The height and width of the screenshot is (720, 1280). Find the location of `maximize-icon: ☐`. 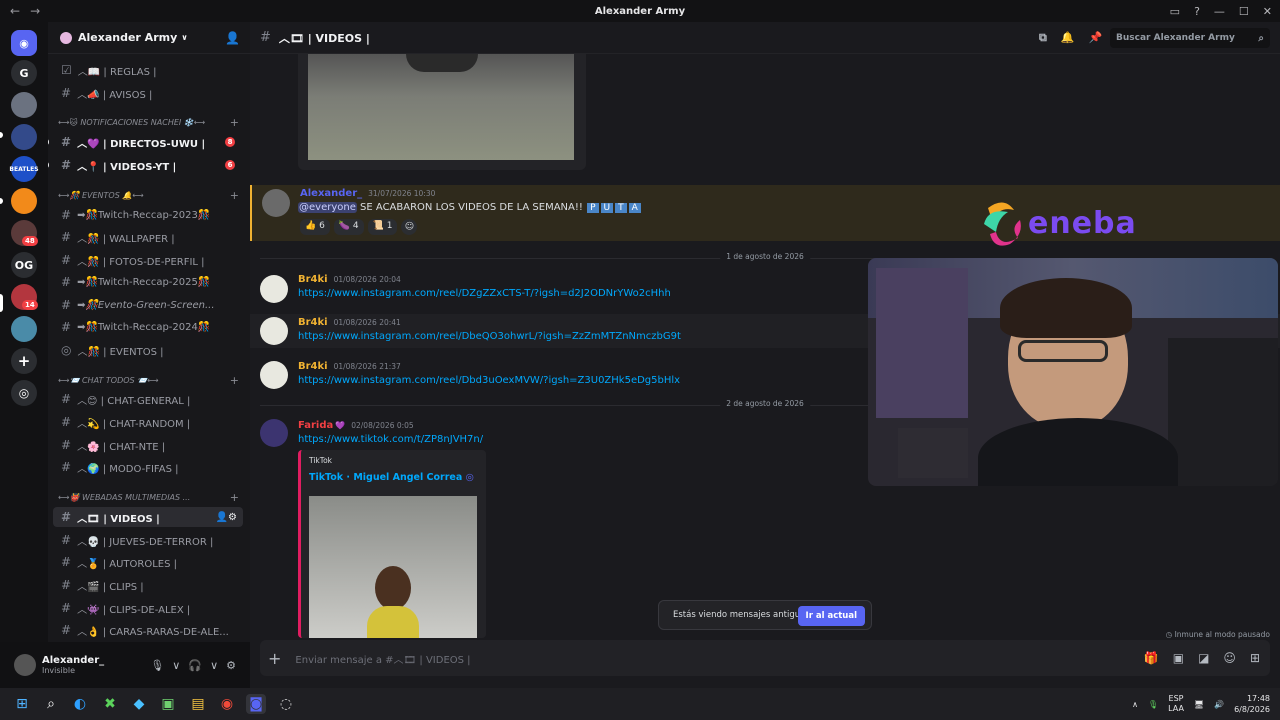

maximize-icon: ☐ is located at coordinates (1244, 11).